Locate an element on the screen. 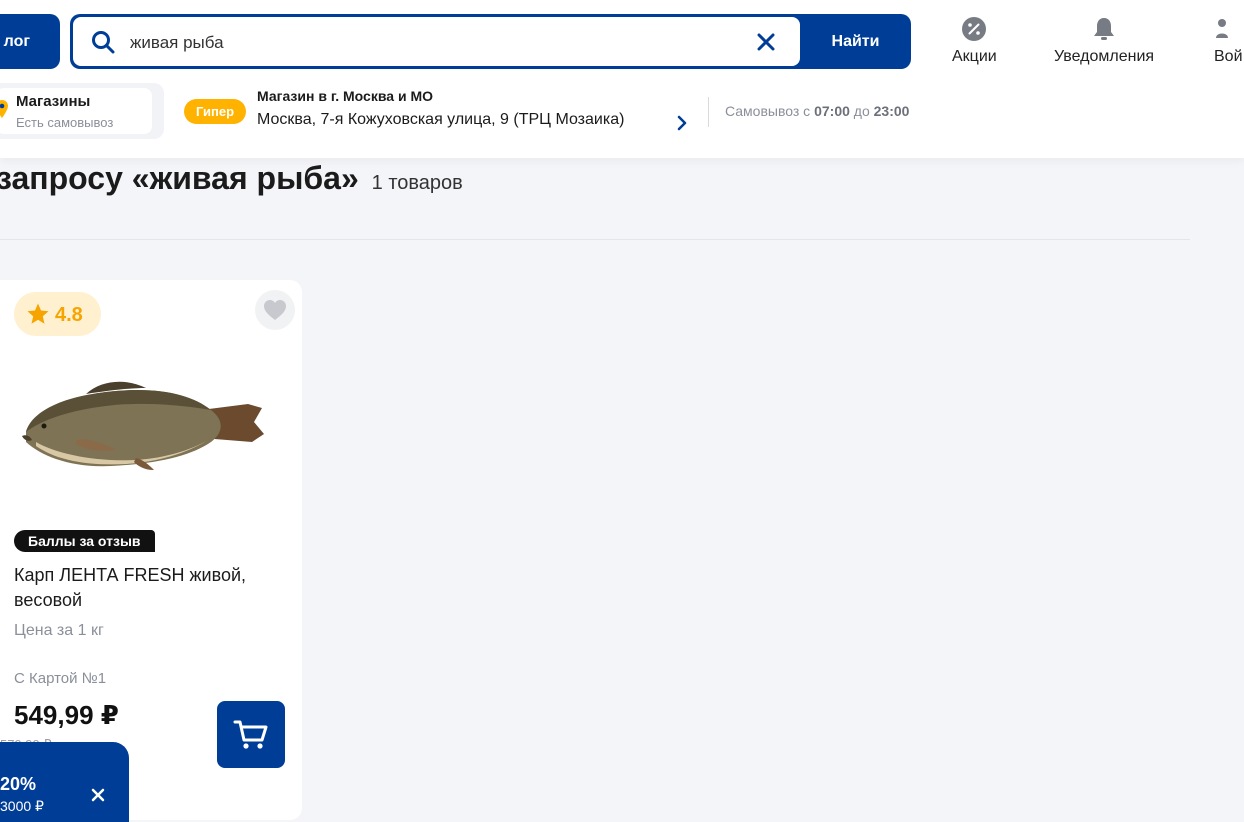 The width and height of the screenshot is (1244, 822). stores-title: Магазины is located at coordinates (53, 101).